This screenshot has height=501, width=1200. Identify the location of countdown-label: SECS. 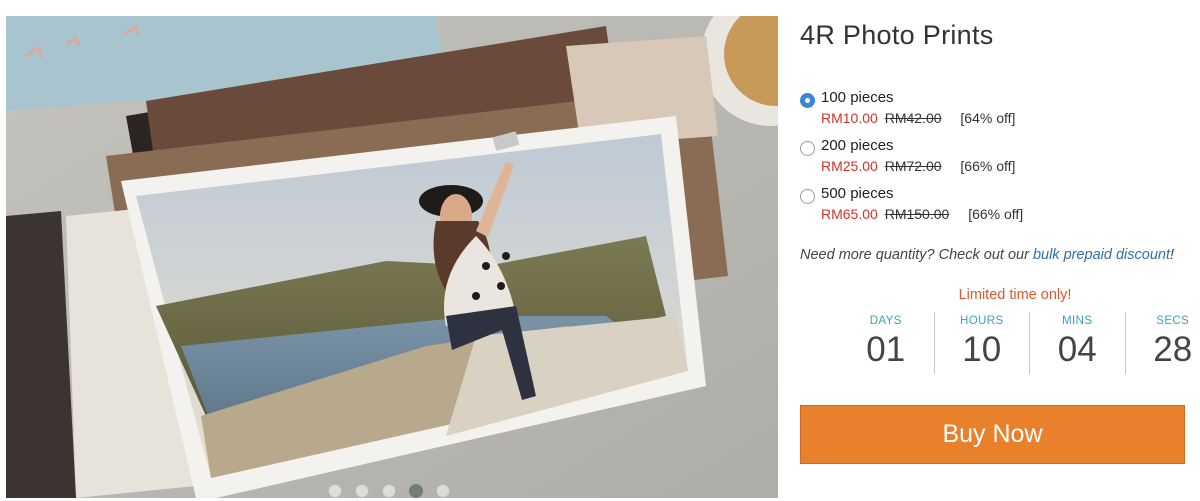
(1173, 321).